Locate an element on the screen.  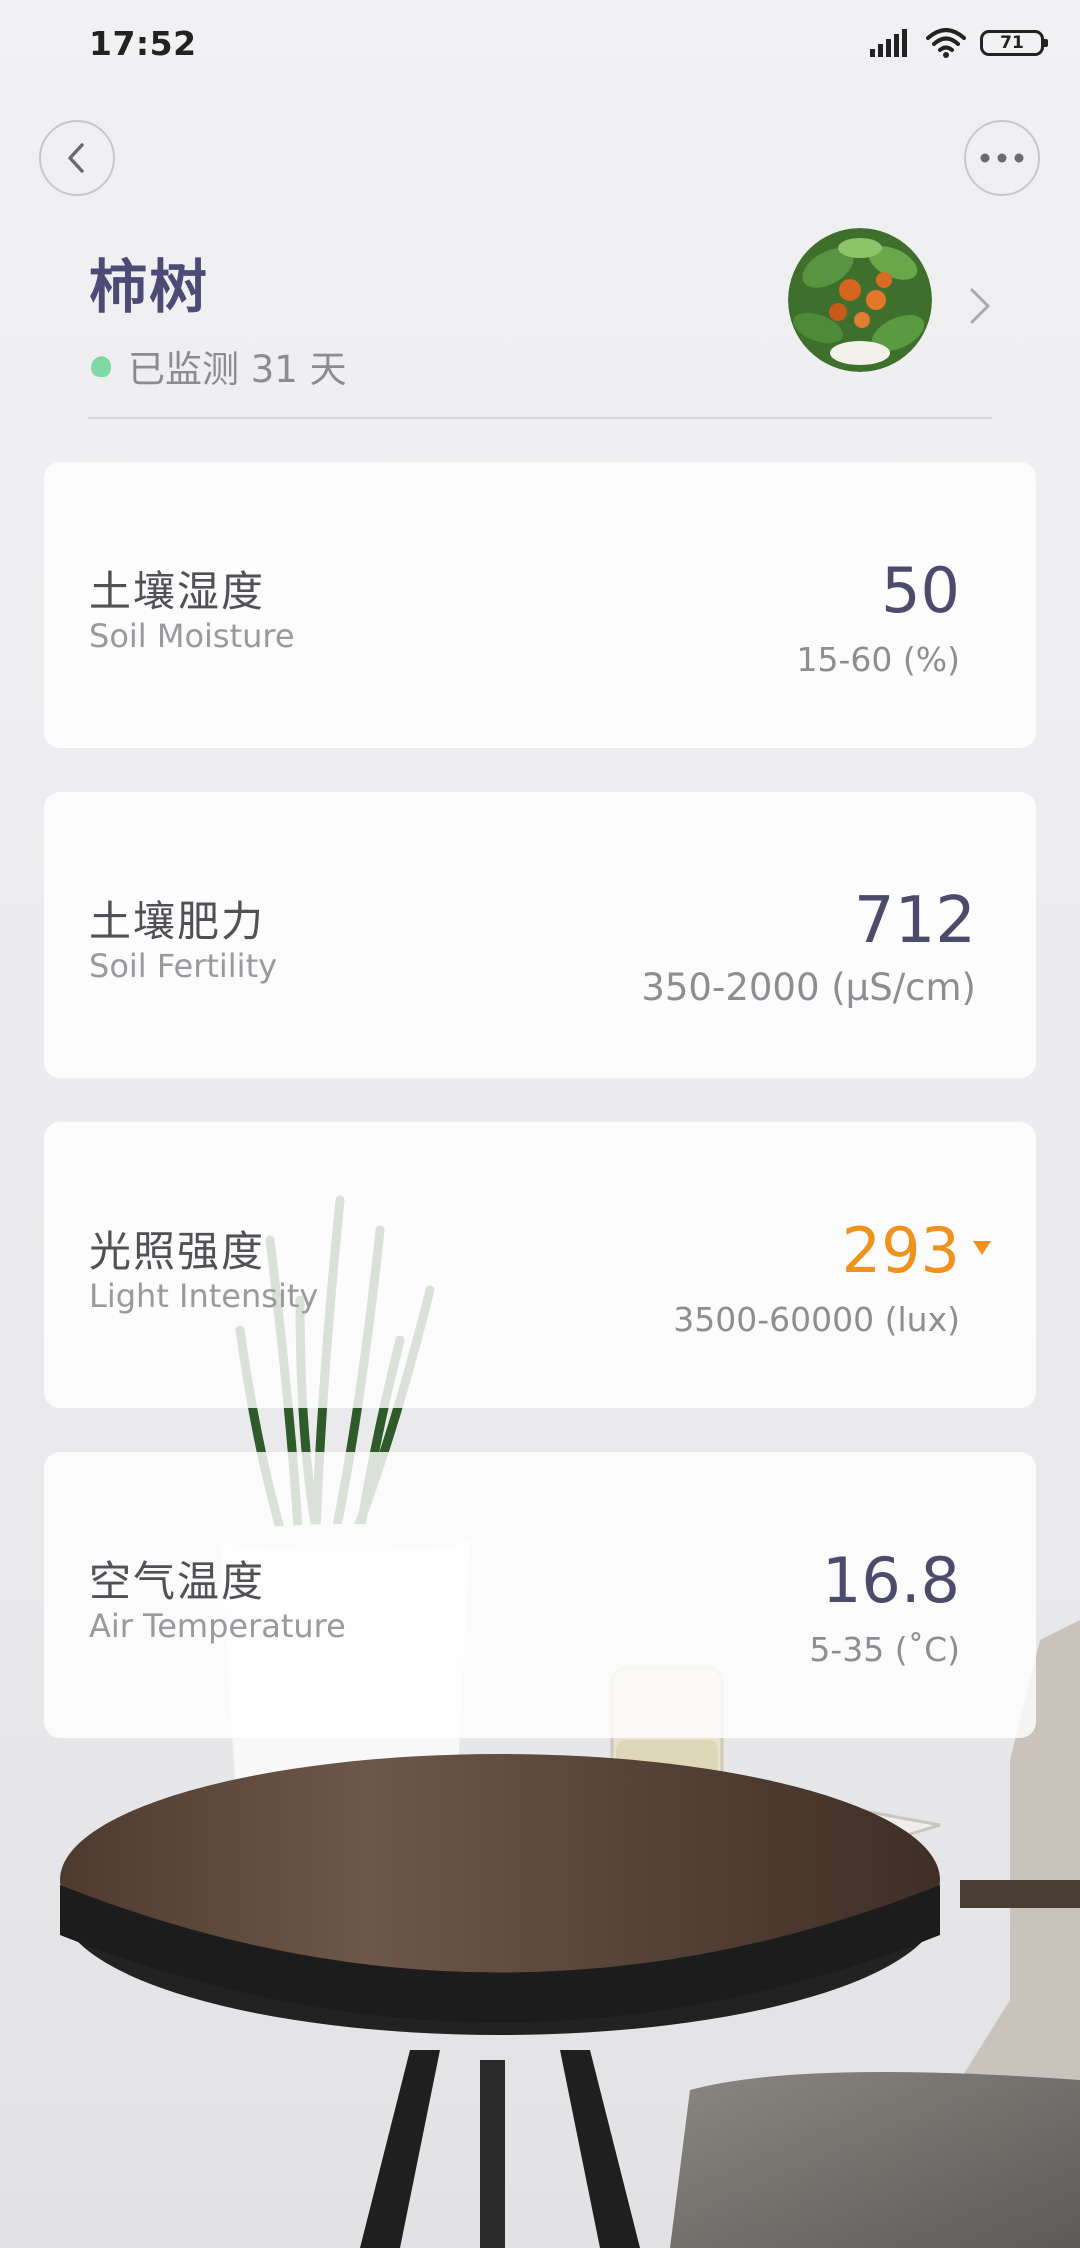
plant-name: 柿树 is located at coordinates (149, 287).